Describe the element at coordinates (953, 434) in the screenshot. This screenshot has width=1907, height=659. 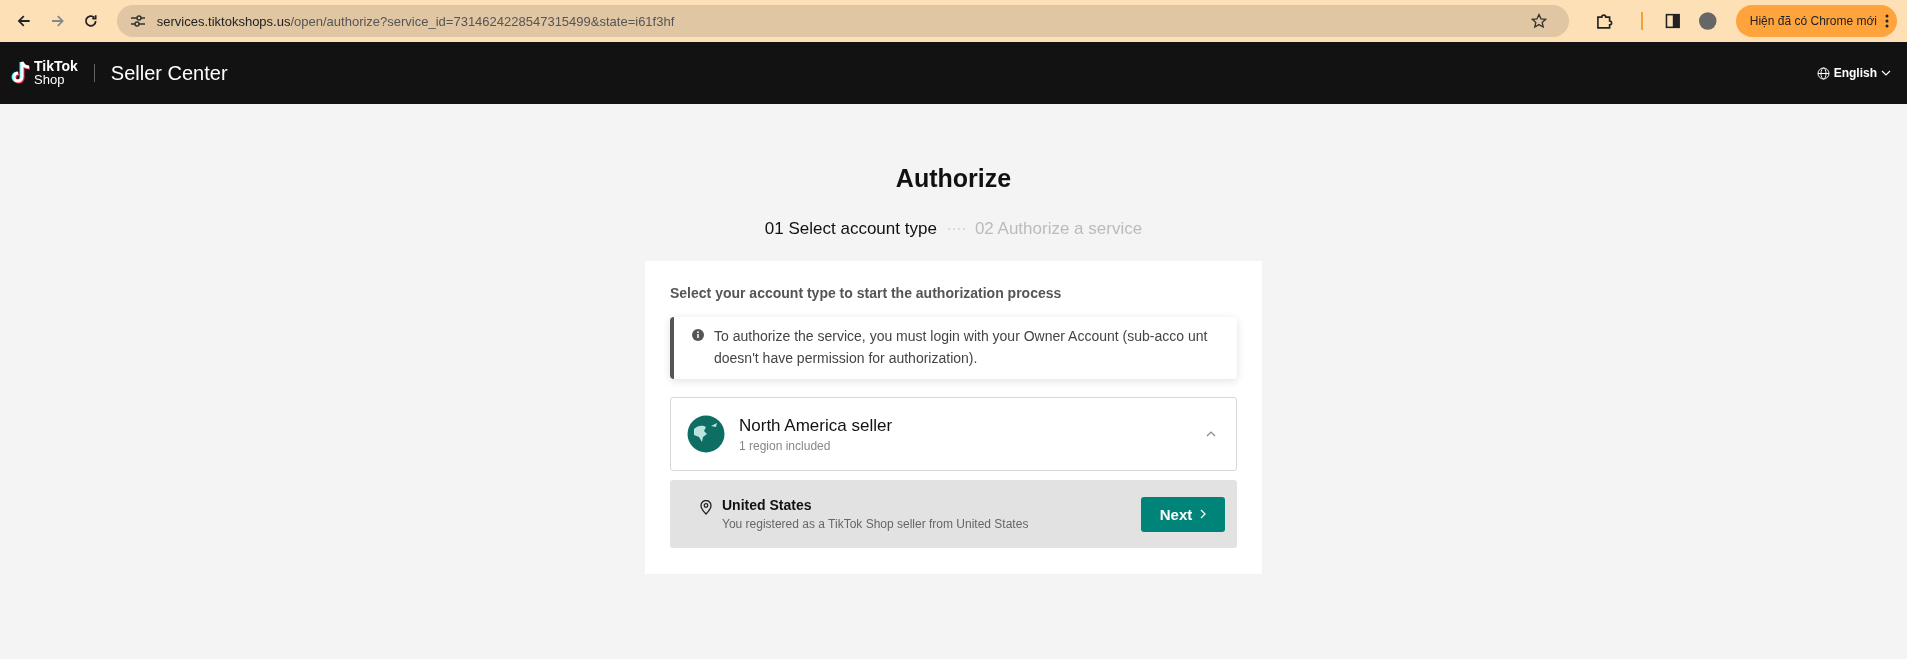
I see `account-type-option: North America seller 1 region included` at that location.